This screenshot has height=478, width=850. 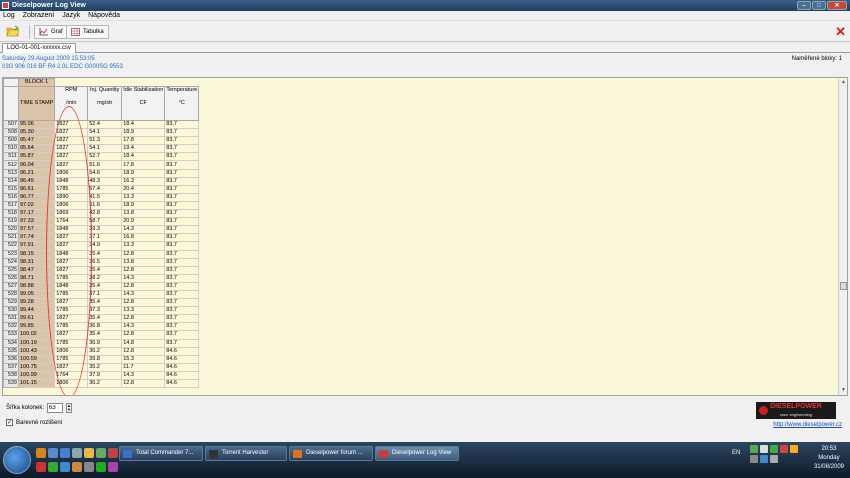 I want to click on row-number: 515, so click(x=11, y=189).